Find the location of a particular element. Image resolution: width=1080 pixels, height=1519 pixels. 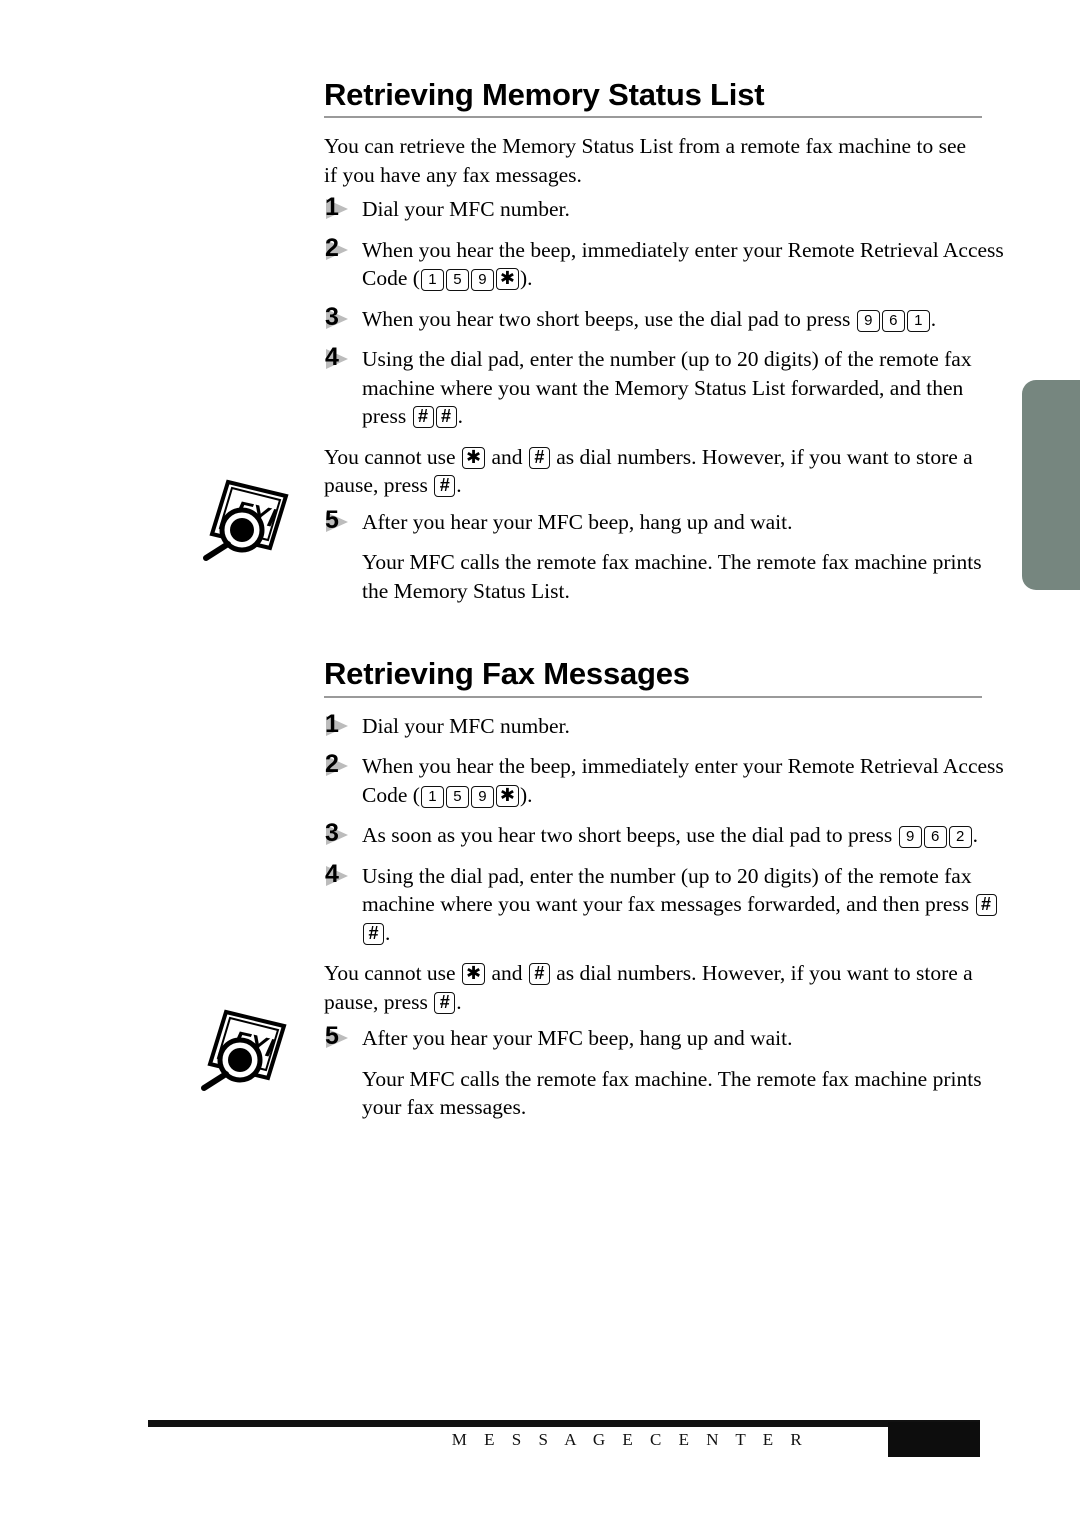

dialpad-key-2: 2 is located at coordinates (960, 837).